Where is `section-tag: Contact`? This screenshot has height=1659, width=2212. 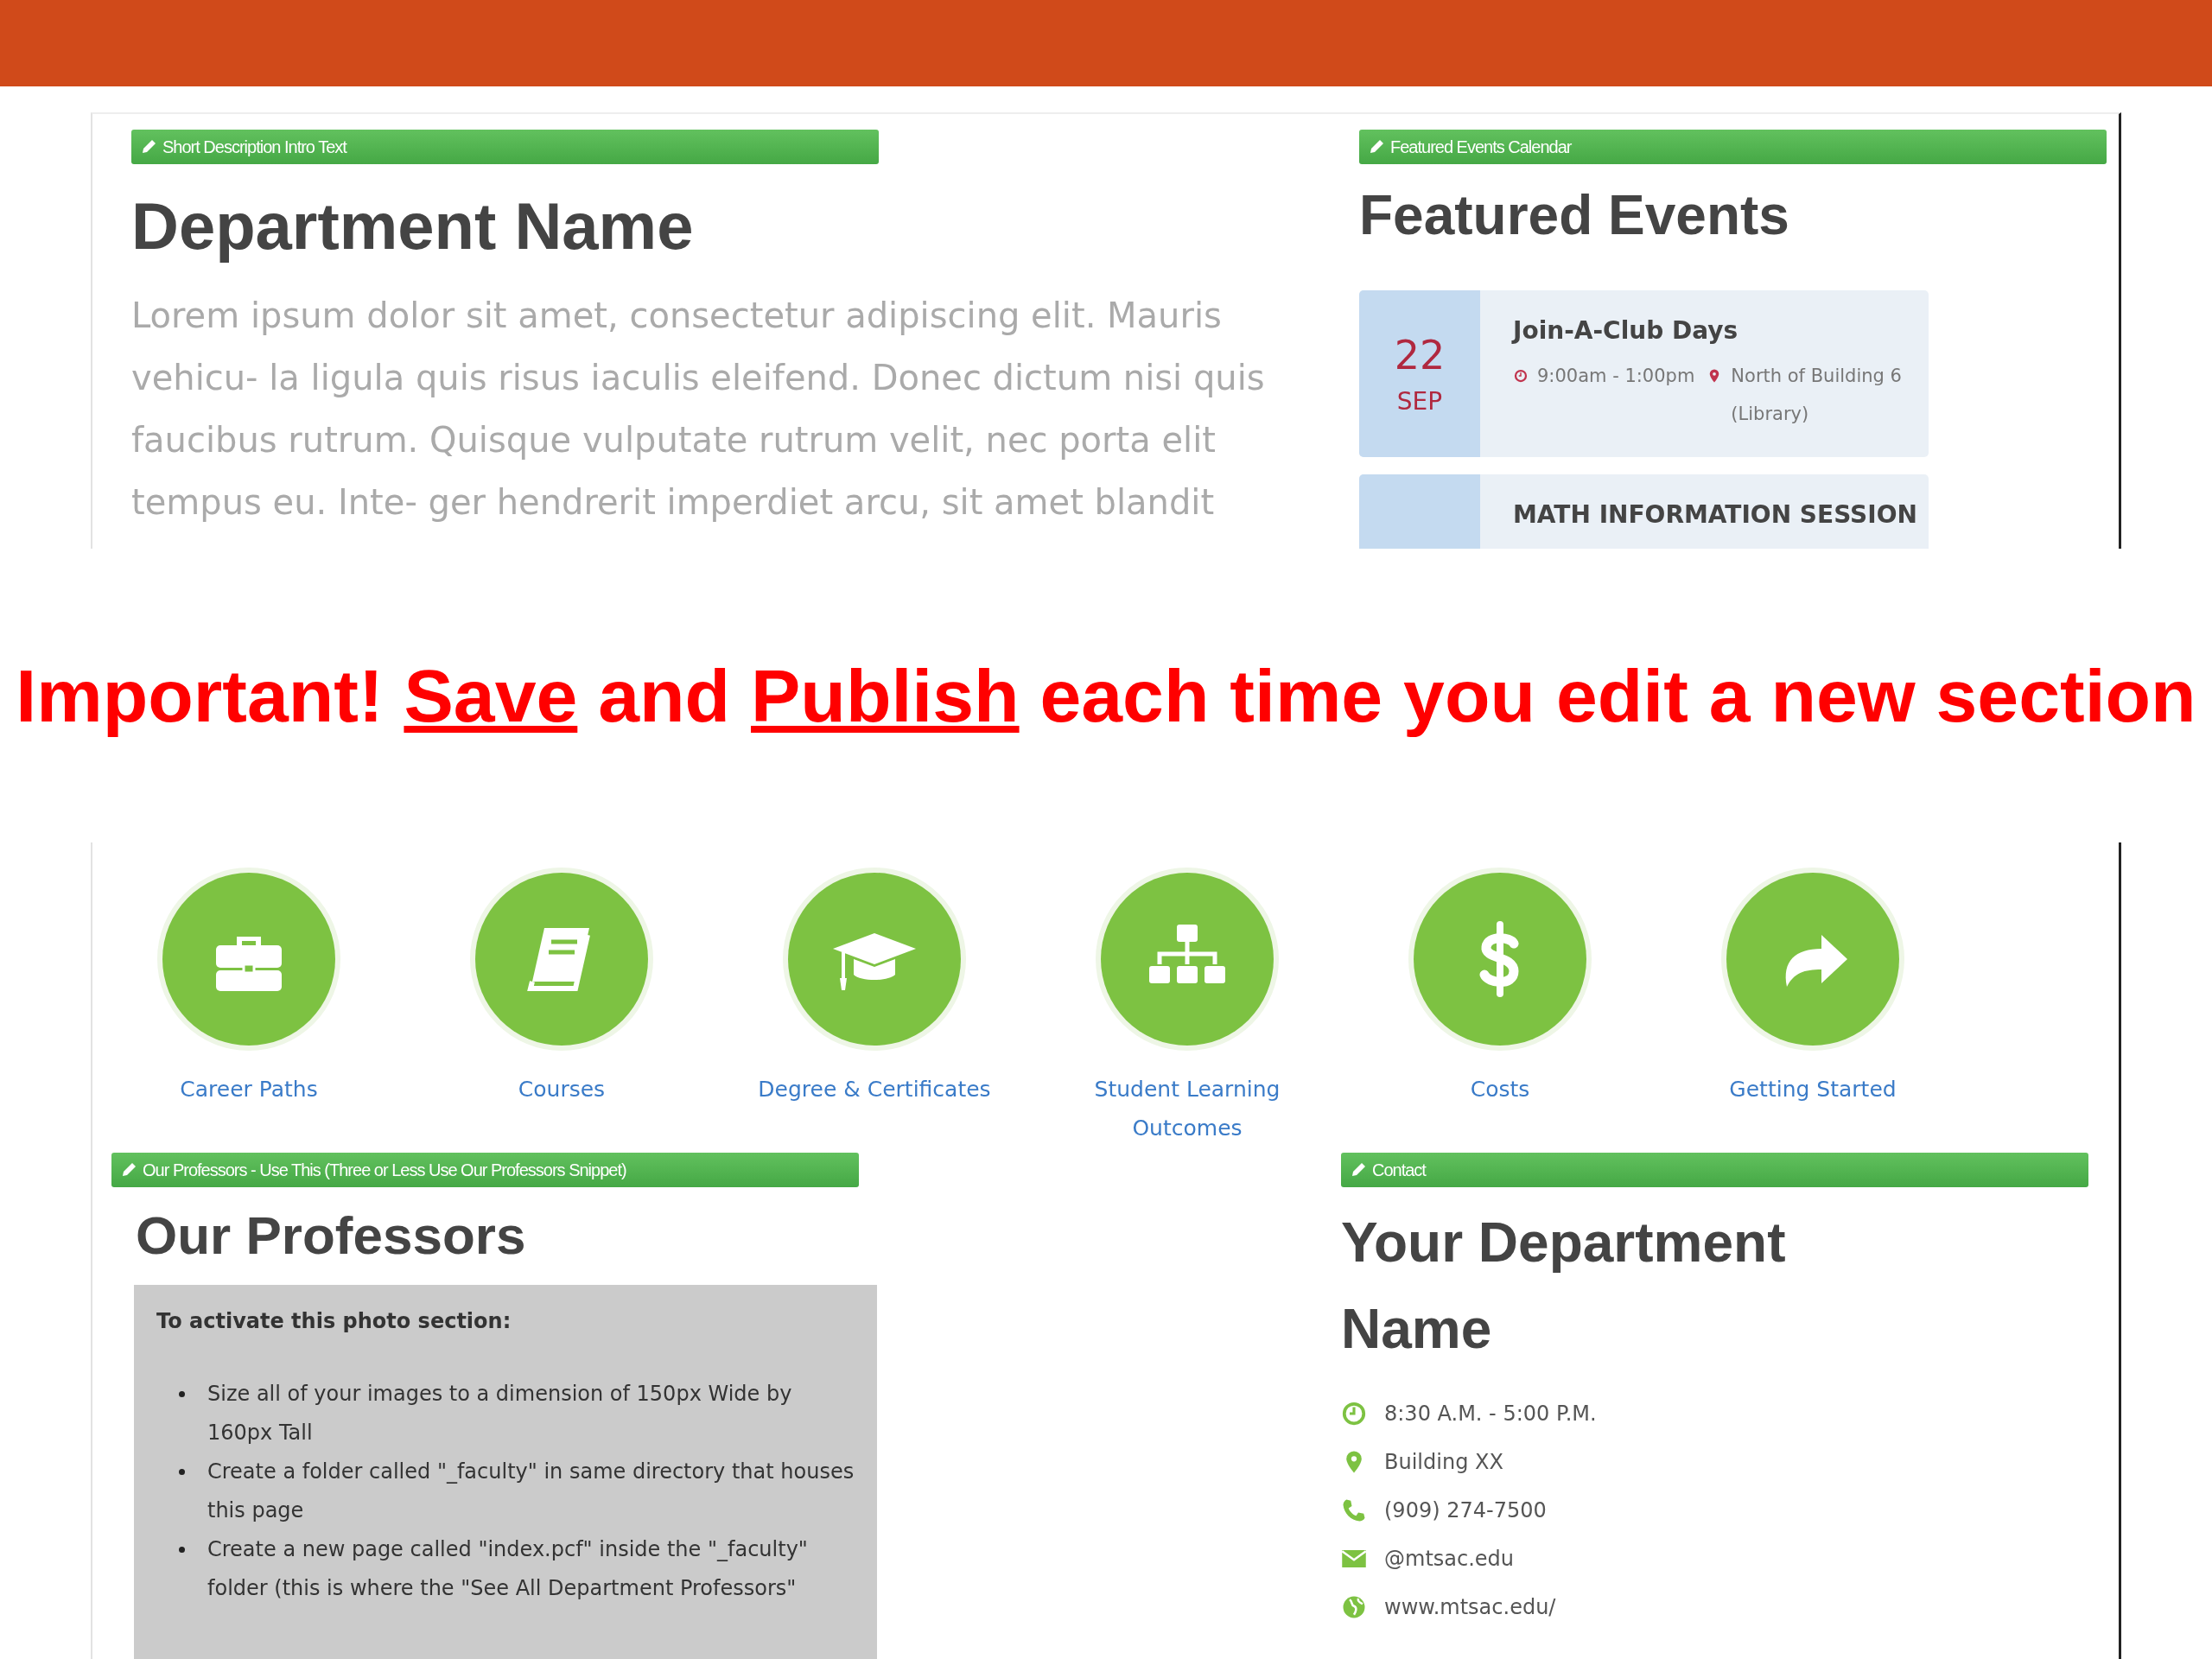
section-tag: Contact is located at coordinates (1714, 1170).